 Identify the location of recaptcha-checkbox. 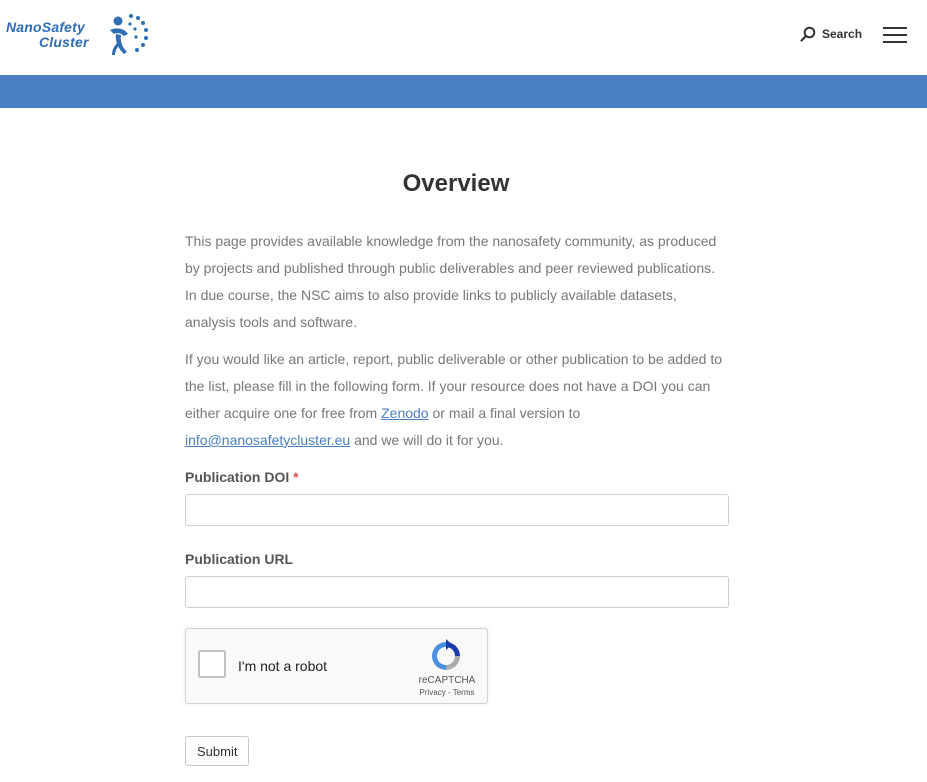
(212, 664).